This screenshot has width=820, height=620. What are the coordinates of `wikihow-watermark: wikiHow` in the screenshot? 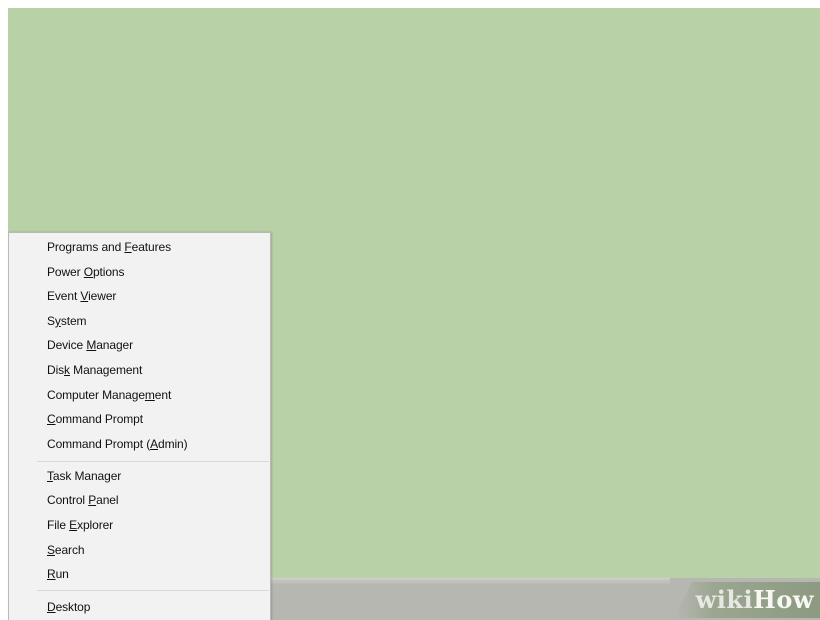 It's located at (745, 599).